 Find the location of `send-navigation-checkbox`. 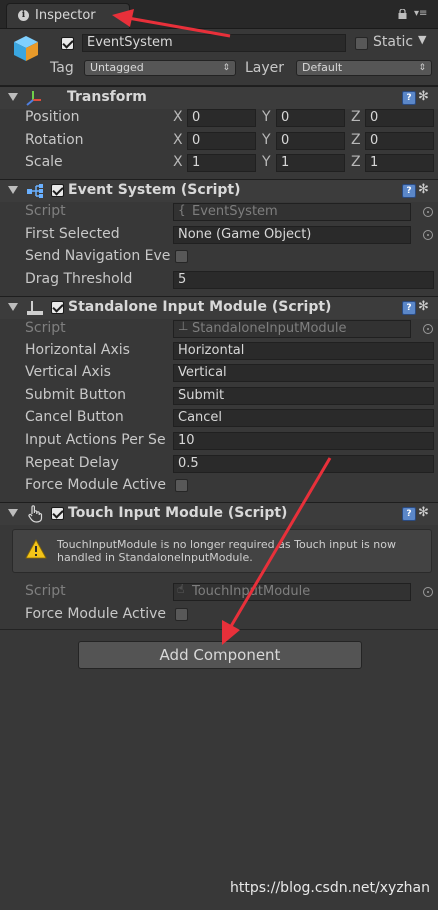

send-navigation-checkbox is located at coordinates (181, 256).